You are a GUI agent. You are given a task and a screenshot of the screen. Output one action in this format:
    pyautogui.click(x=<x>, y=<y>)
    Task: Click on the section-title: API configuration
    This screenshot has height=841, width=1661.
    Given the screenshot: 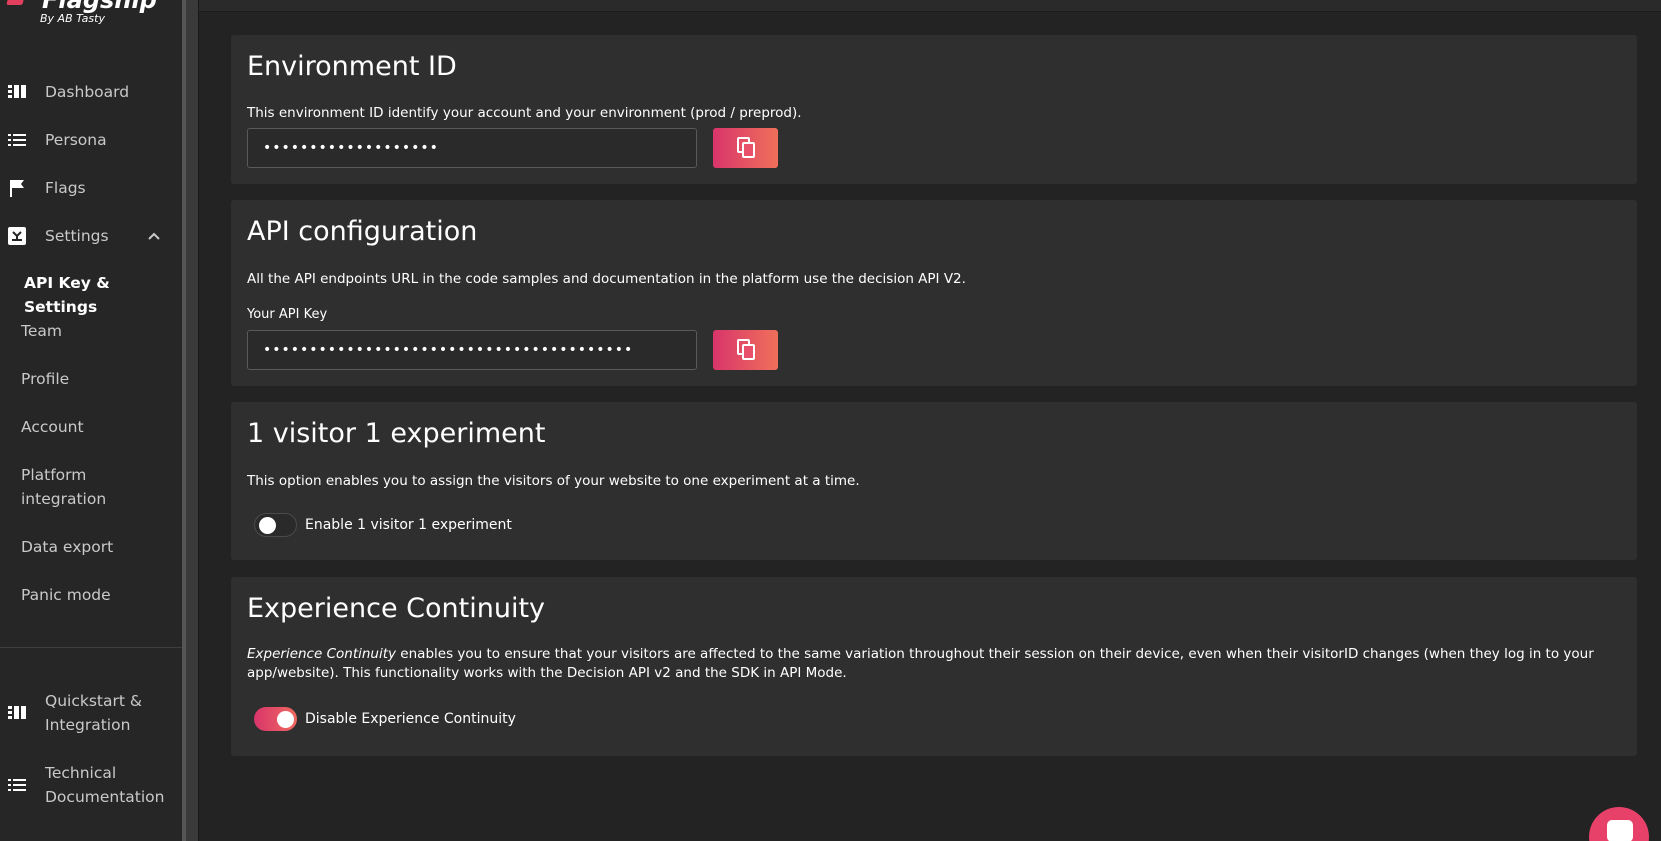 What is the action you would take?
    pyautogui.click(x=362, y=231)
    